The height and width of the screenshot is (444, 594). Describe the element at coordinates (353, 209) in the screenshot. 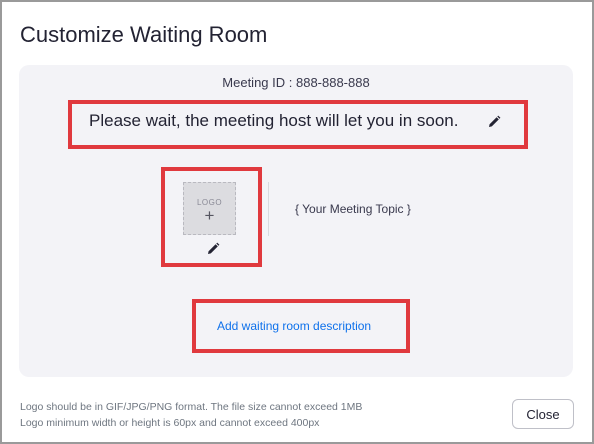

I see `meeting-topic-placeholder: { Your Meeting Topic }` at that location.